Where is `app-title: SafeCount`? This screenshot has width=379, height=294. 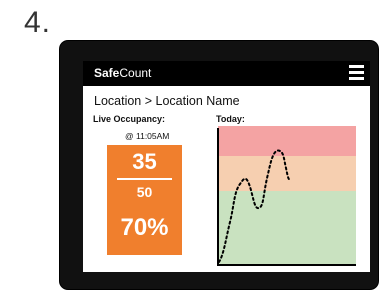 app-title: SafeCount is located at coordinates (122, 73).